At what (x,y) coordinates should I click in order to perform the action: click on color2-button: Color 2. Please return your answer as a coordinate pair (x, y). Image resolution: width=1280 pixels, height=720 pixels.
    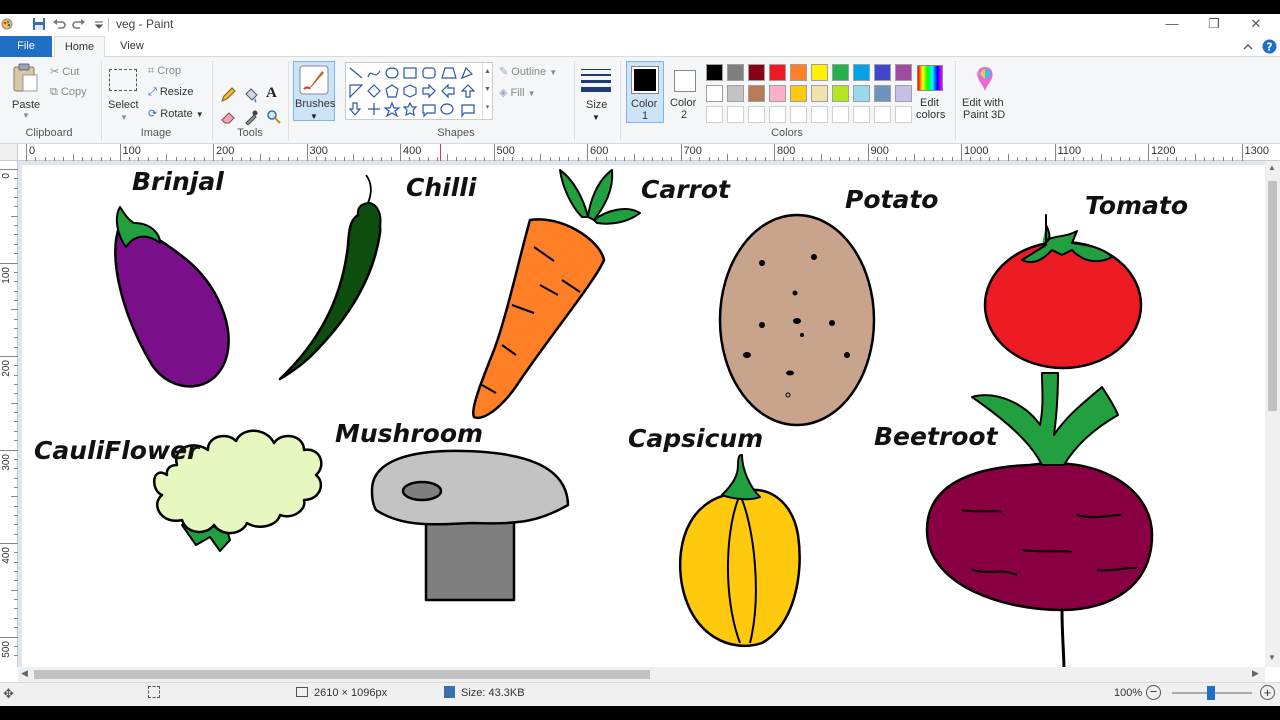
    Looking at the image, I should click on (685, 92).